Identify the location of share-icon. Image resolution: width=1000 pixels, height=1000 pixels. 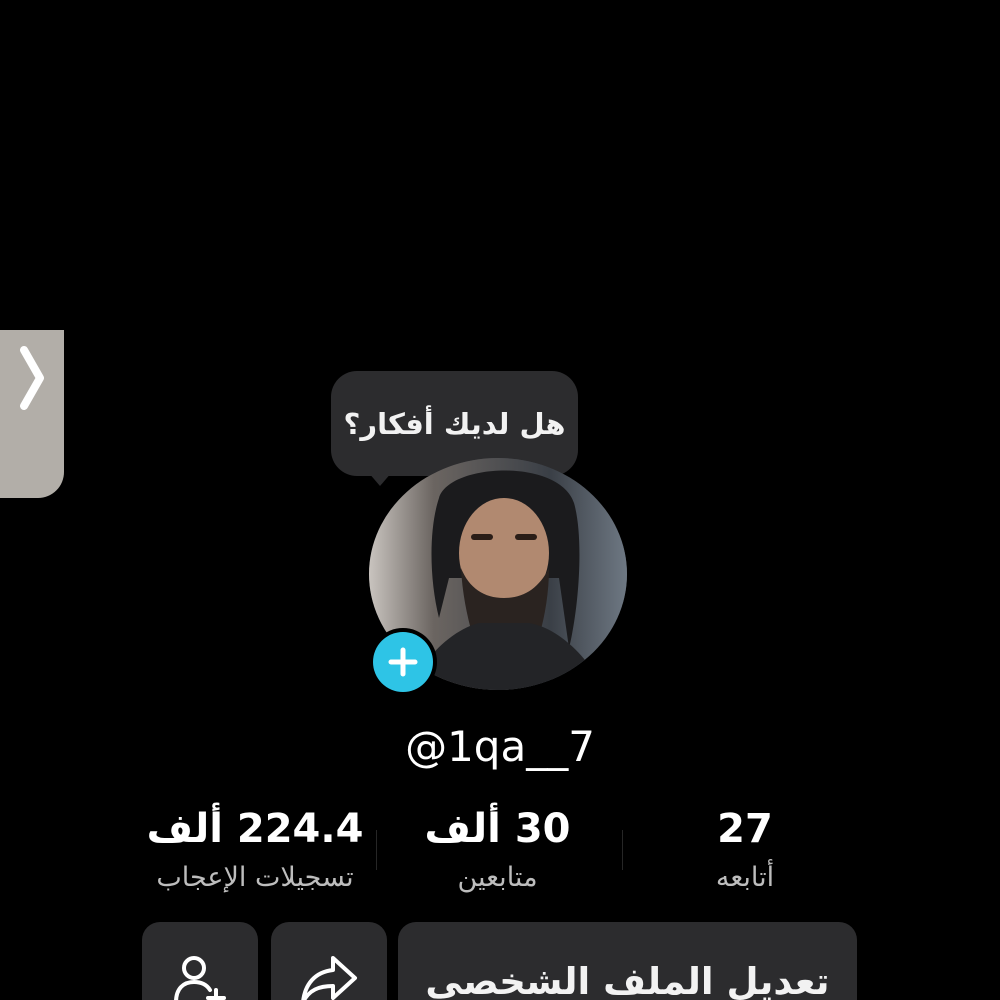
(329, 978).